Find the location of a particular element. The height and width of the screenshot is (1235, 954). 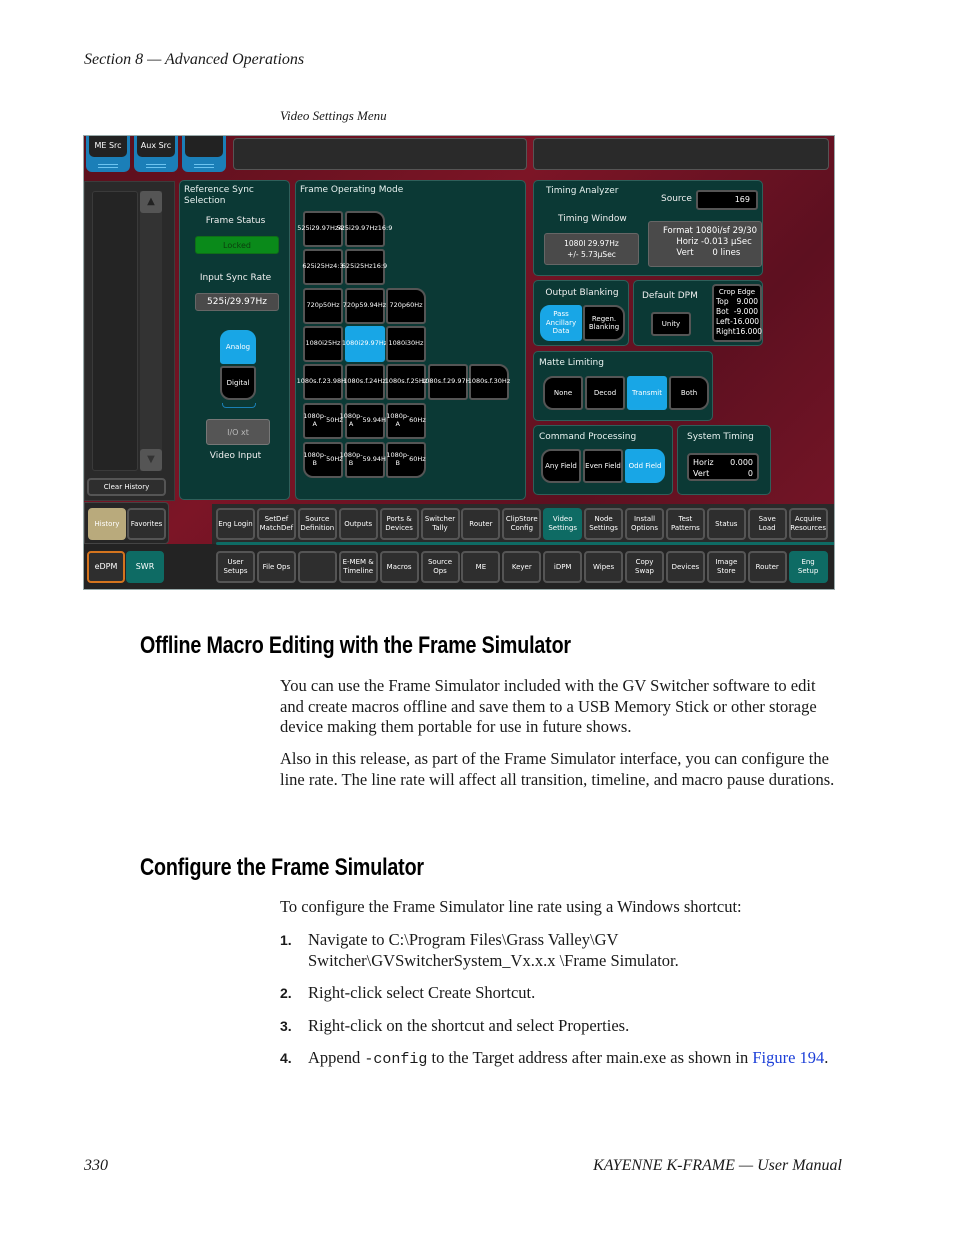

digital-label: Digital is located at coordinates (238, 382).